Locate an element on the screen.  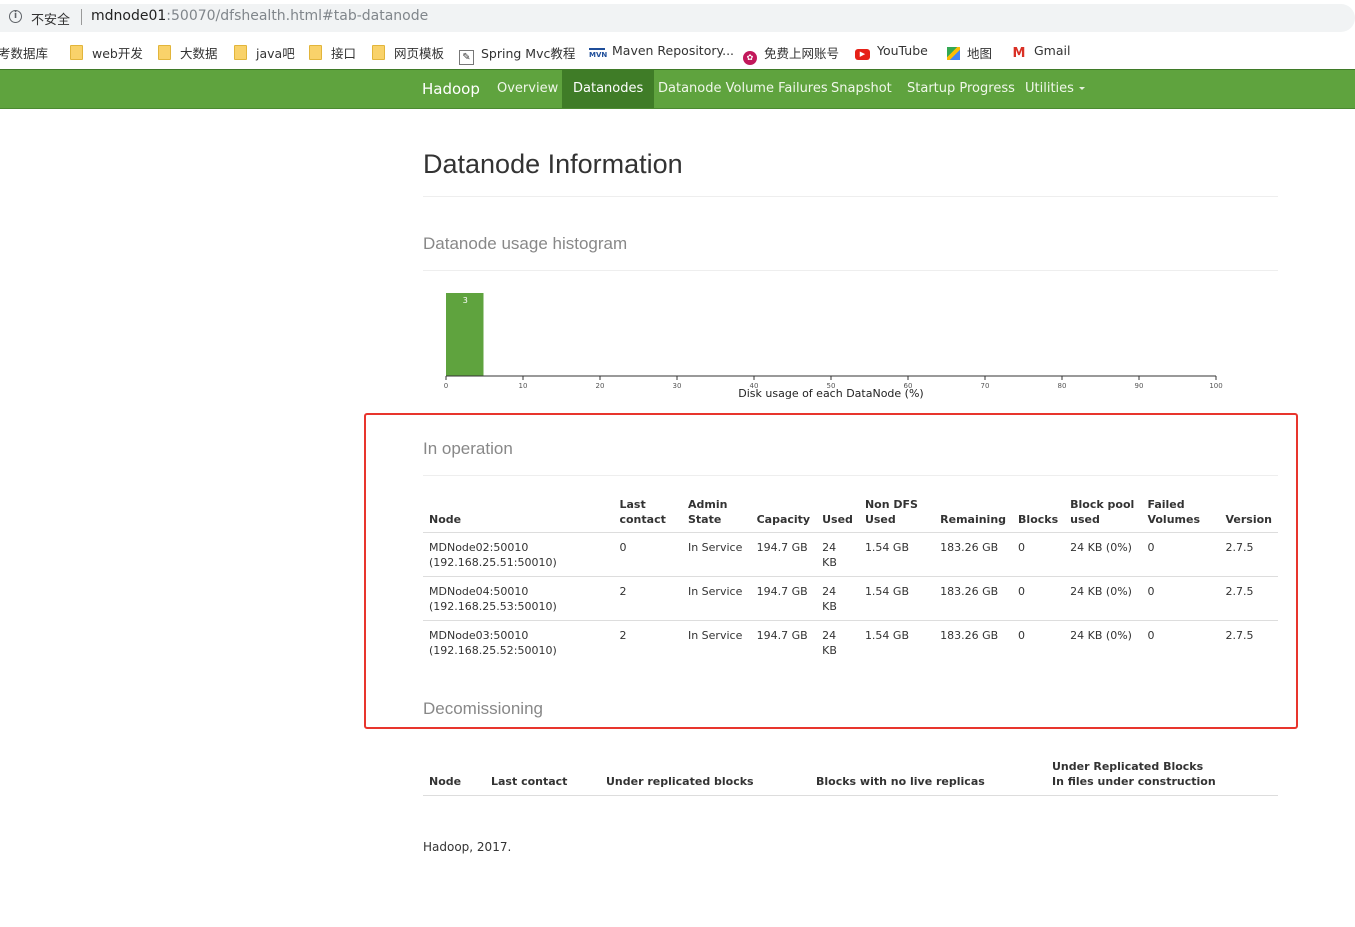
header-text: Volumes is located at coordinates (1173, 519).